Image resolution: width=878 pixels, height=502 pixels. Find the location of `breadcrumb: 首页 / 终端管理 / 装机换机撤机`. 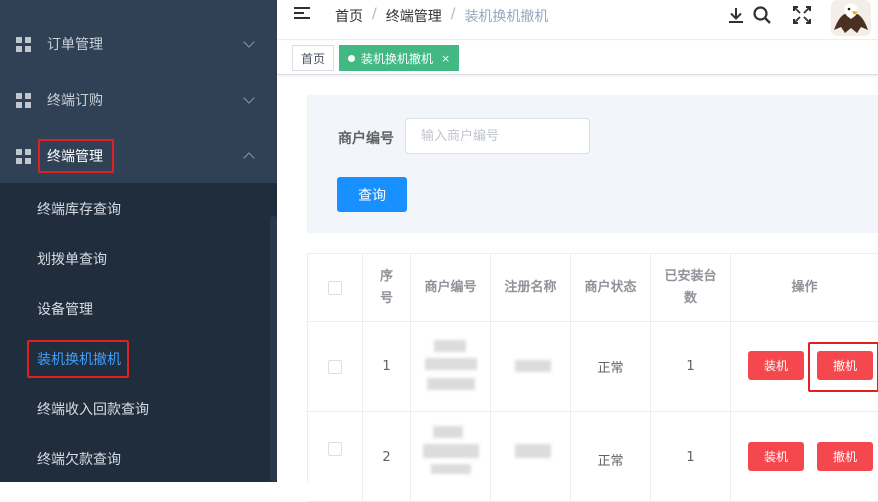

breadcrumb: 首页 / 终端管理 / 装机换机撤机 is located at coordinates (441, 16).